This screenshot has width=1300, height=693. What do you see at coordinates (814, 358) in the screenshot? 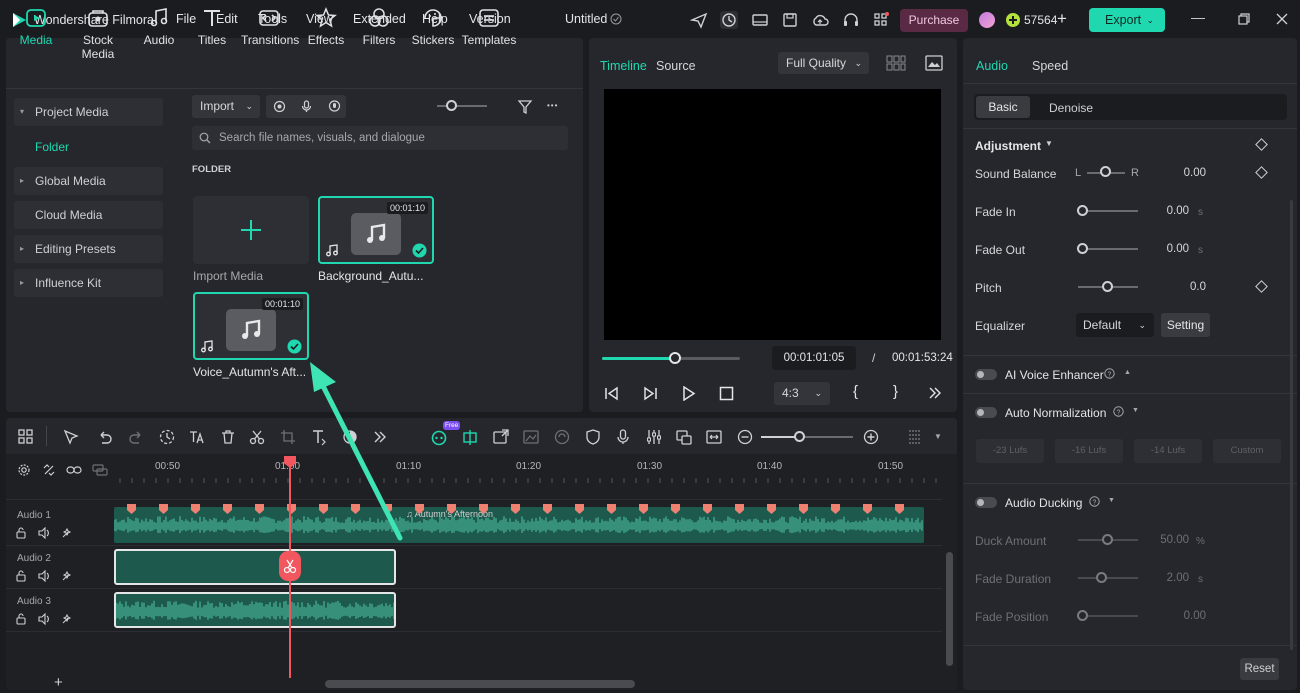
I see `current-time: 00:01:01:05` at bounding box center [814, 358].